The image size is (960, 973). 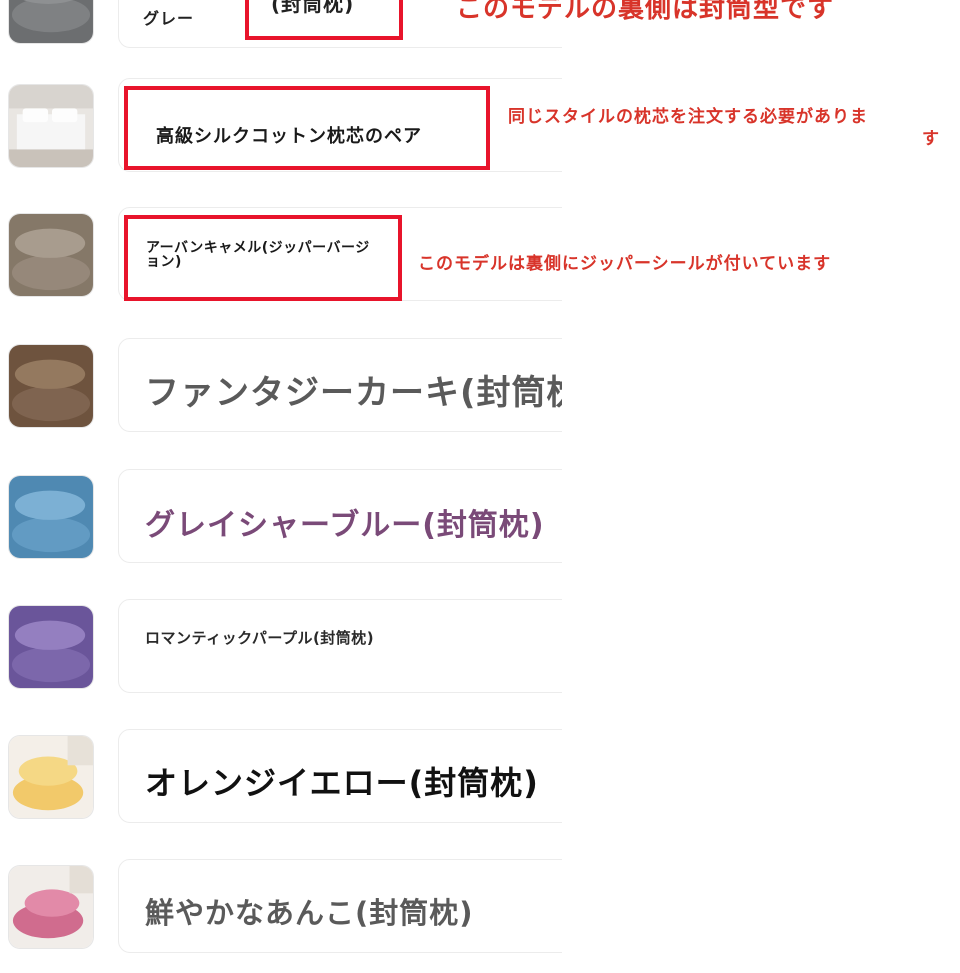 I want to click on khaki-pillow-icon, so click(x=51, y=386).